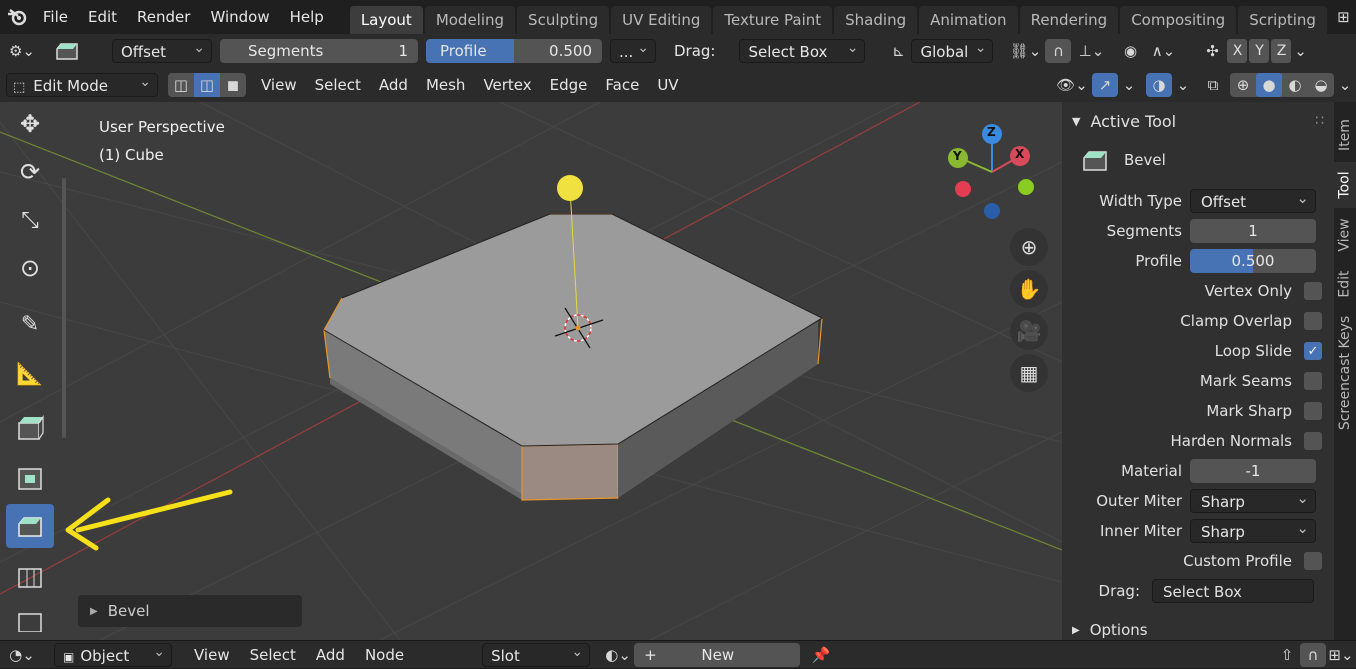 The height and width of the screenshot is (669, 1356). What do you see at coordinates (22, 51) in the screenshot?
I see `editor-type-icon: ⚙⌄` at bounding box center [22, 51].